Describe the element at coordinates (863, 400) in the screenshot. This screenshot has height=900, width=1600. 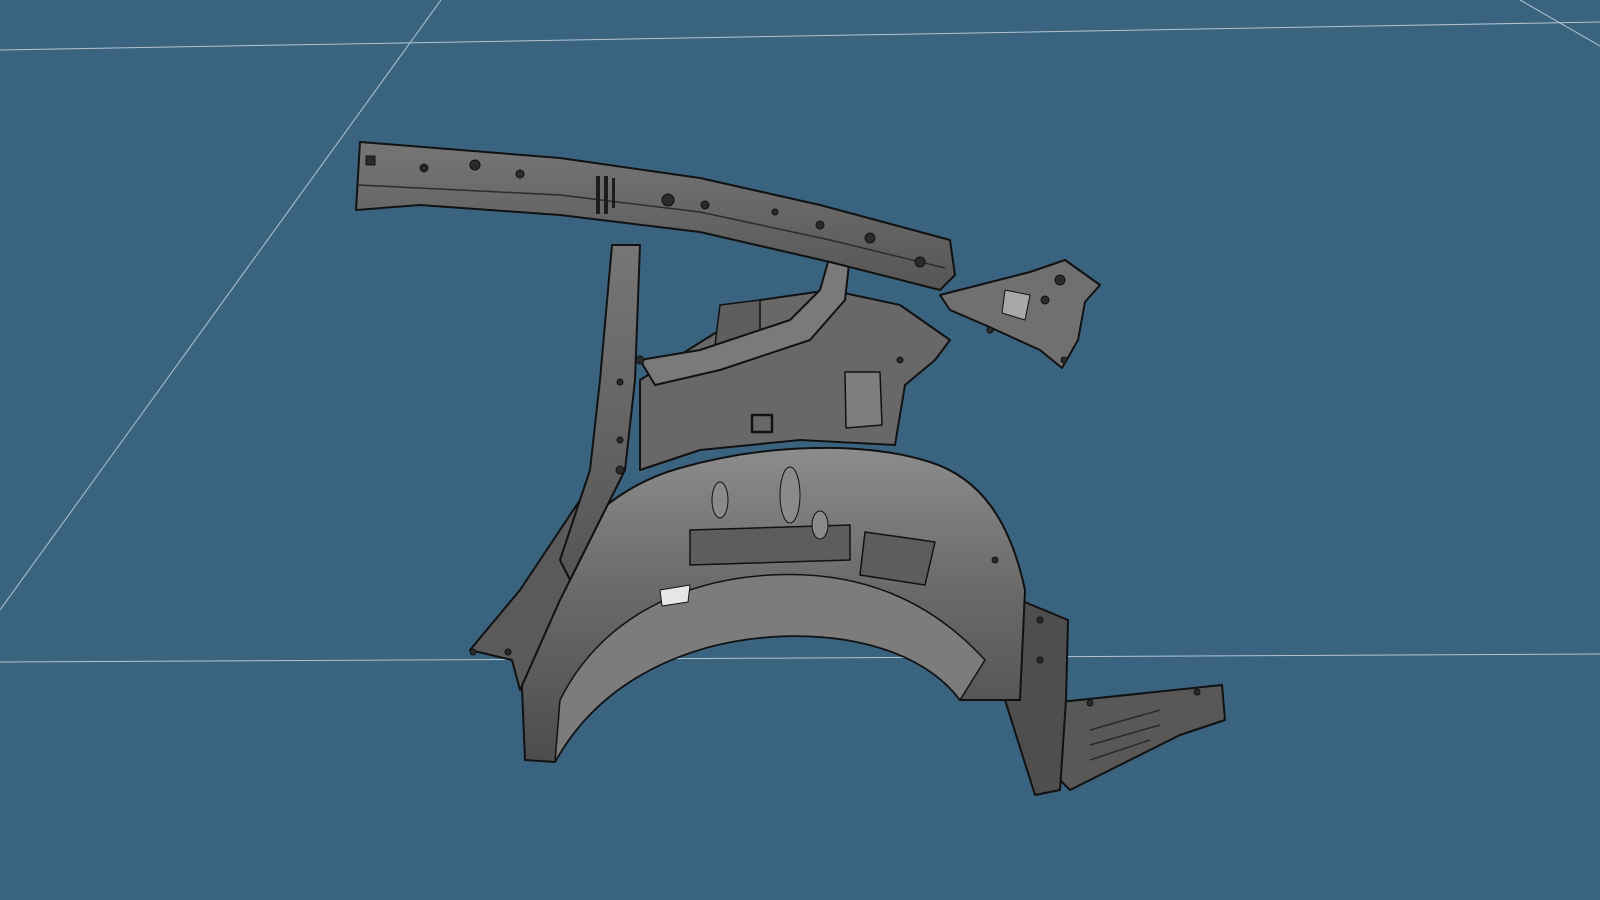
I see `inner-recess` at that location.